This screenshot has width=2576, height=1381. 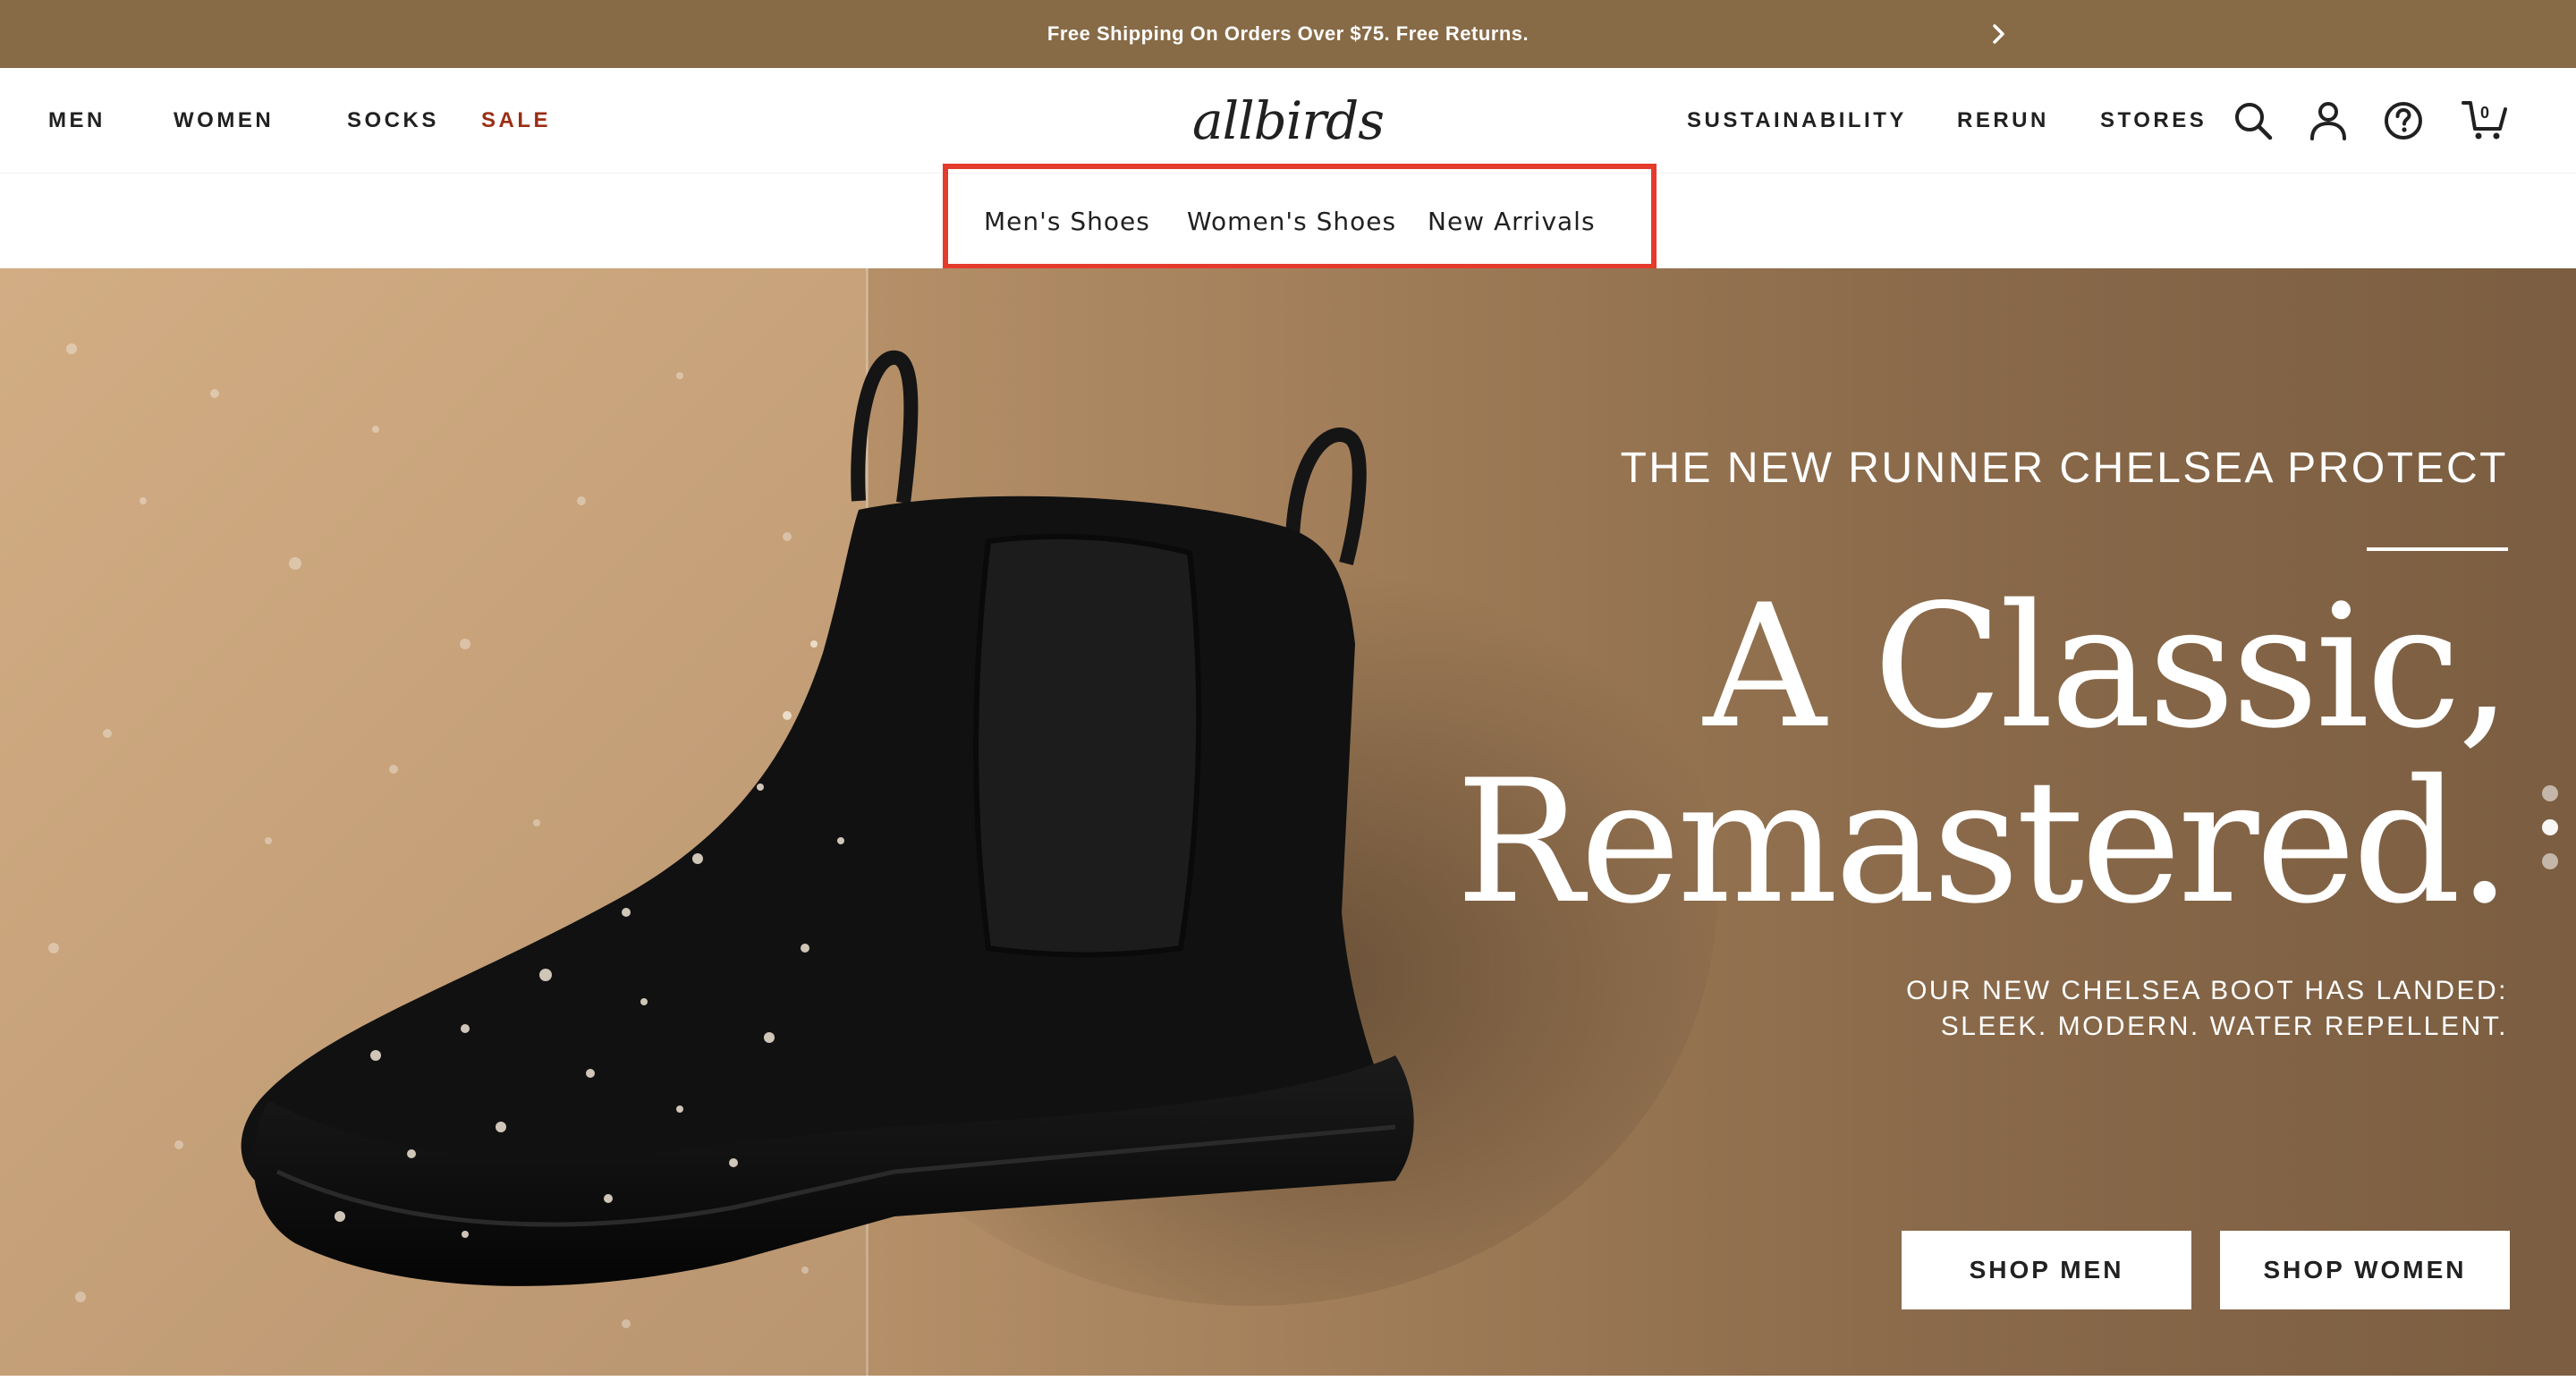 I want to click on subnav-link-womens-shoes: Women's Shoes, so click(x=1291, y=221).